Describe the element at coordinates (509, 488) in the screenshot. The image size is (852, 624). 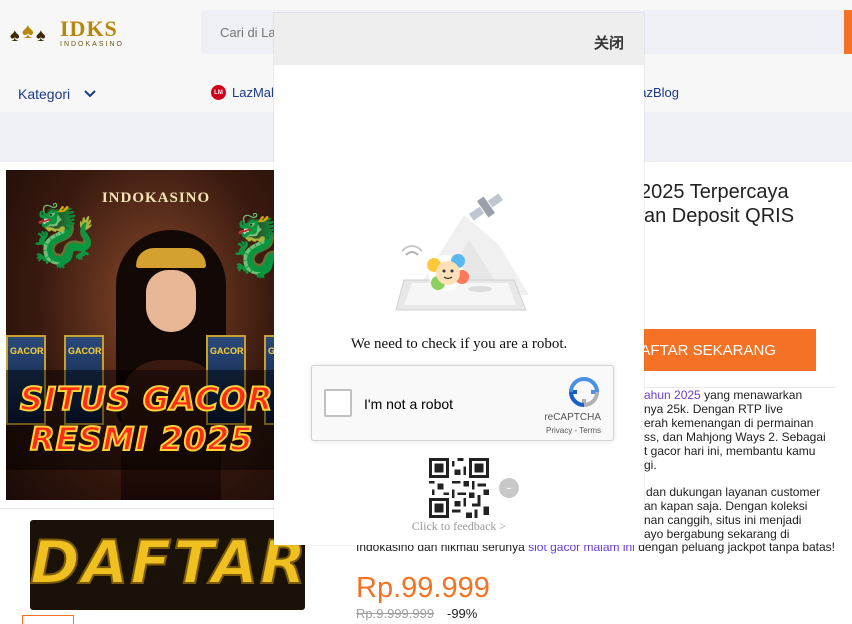
I see `collapse-button: -` at that location.